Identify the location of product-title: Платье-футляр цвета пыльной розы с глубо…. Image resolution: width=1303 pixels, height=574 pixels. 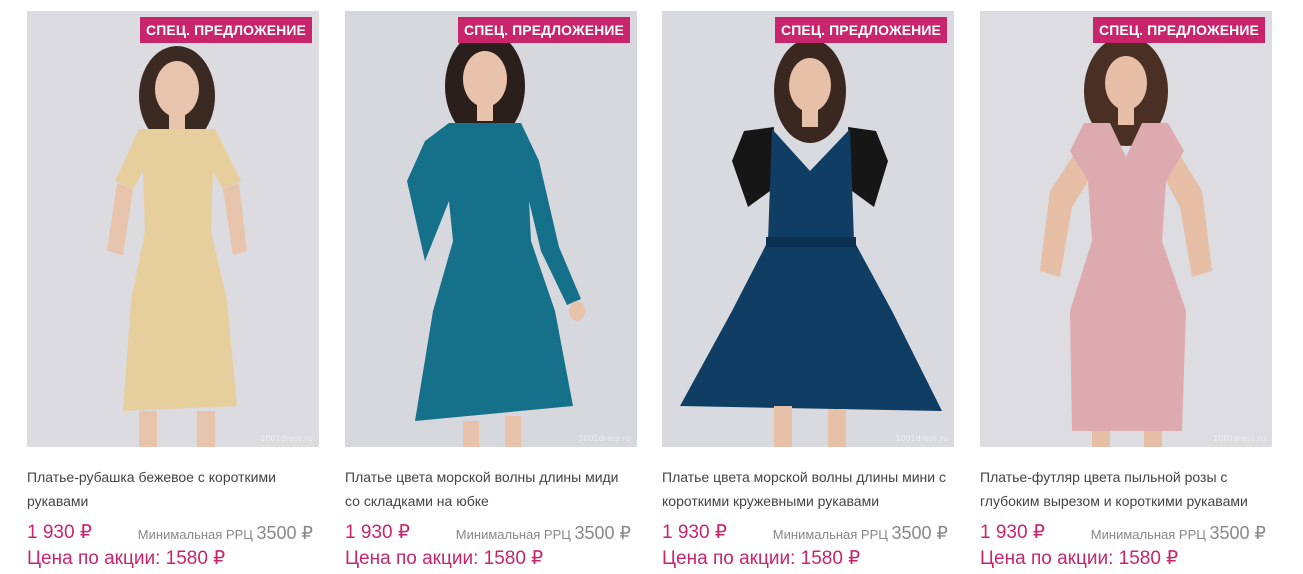
(1126, 489).